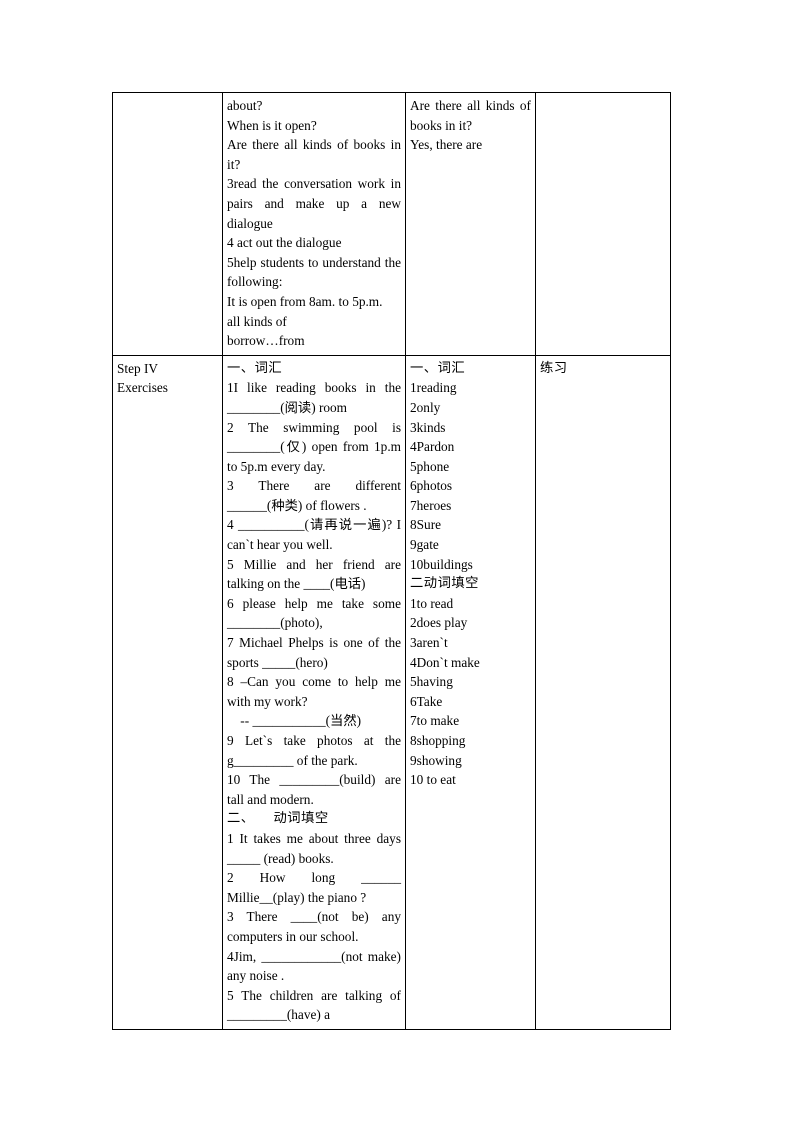 This screenshot has width=794, height=1123. What do you see at coordinates (425, 407) in the screenshot?
I see `answer-item: 2only` at bounding box center [425, 407].